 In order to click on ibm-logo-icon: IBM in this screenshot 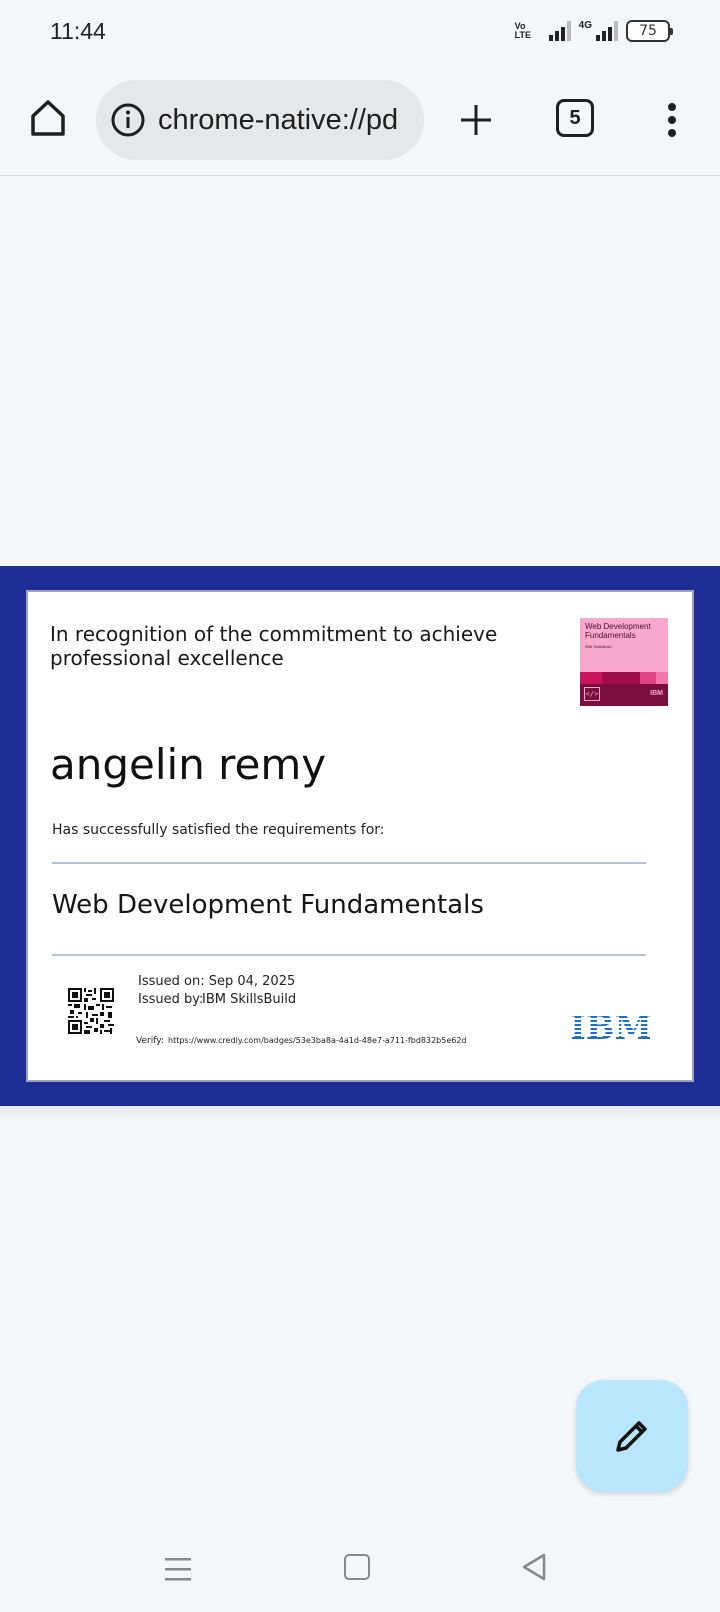, I will do `click(611, 1026)`.